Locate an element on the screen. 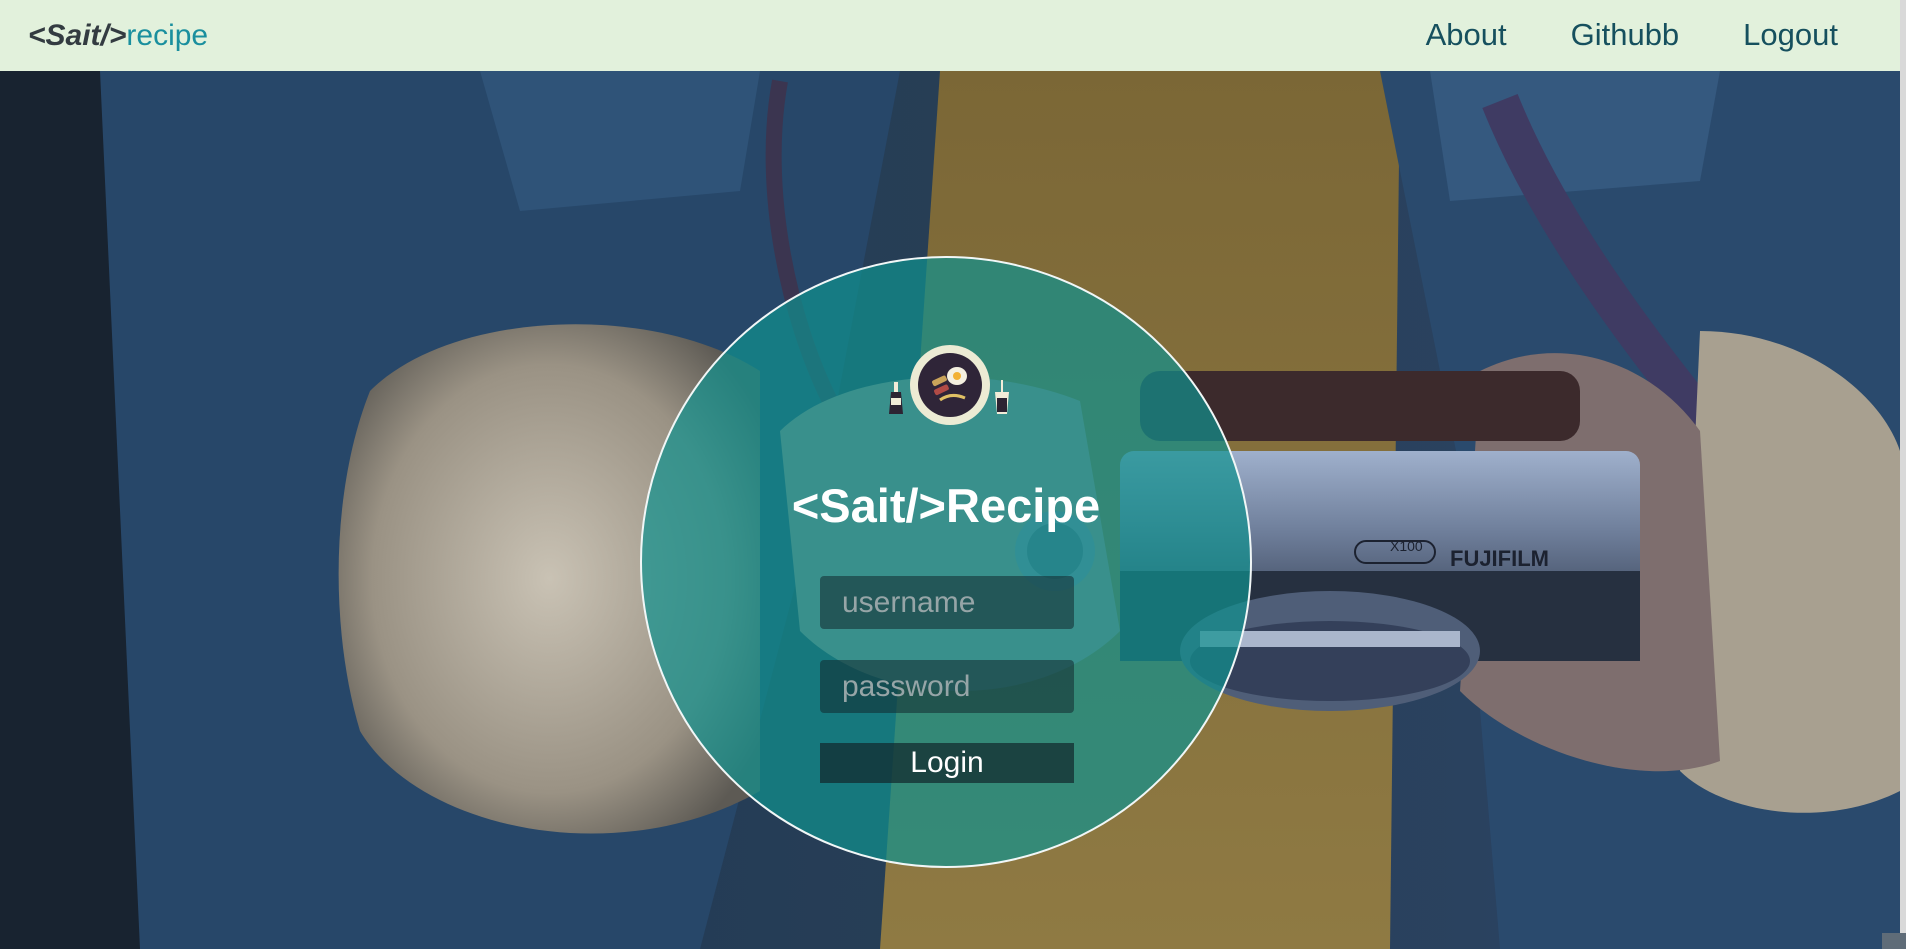  app-title: <Sait/>Recipe is located at coordinates (946, 505).